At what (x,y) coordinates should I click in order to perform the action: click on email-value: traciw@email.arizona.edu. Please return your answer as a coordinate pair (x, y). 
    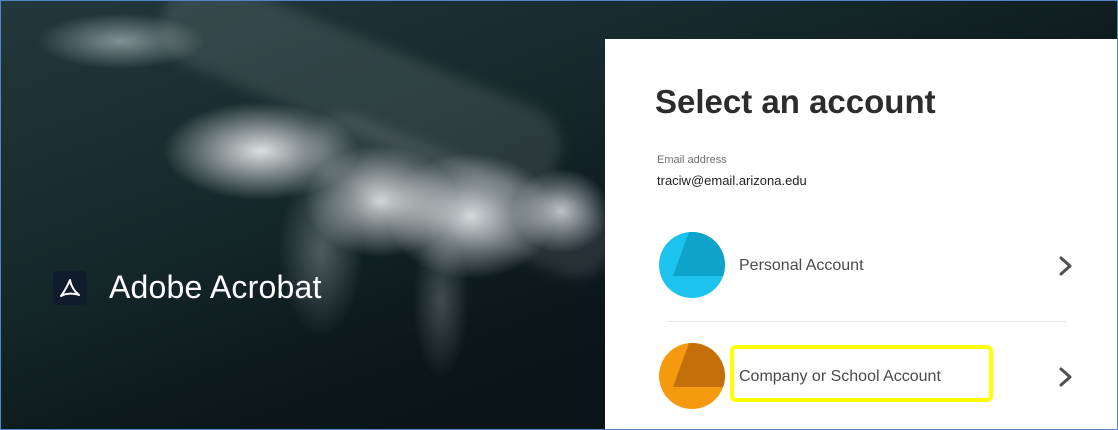
    Looking at the image, I should click on (732, 180).